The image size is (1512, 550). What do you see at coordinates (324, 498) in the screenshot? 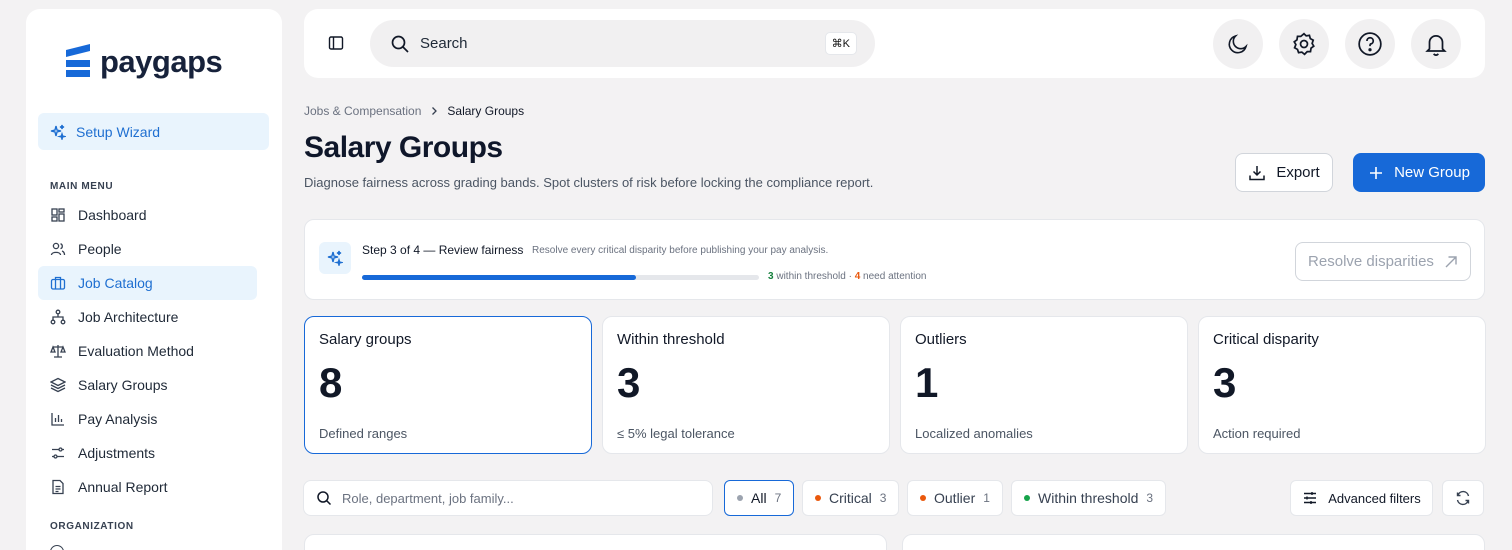
I see `search-icon` at bounding box center [324, 498].